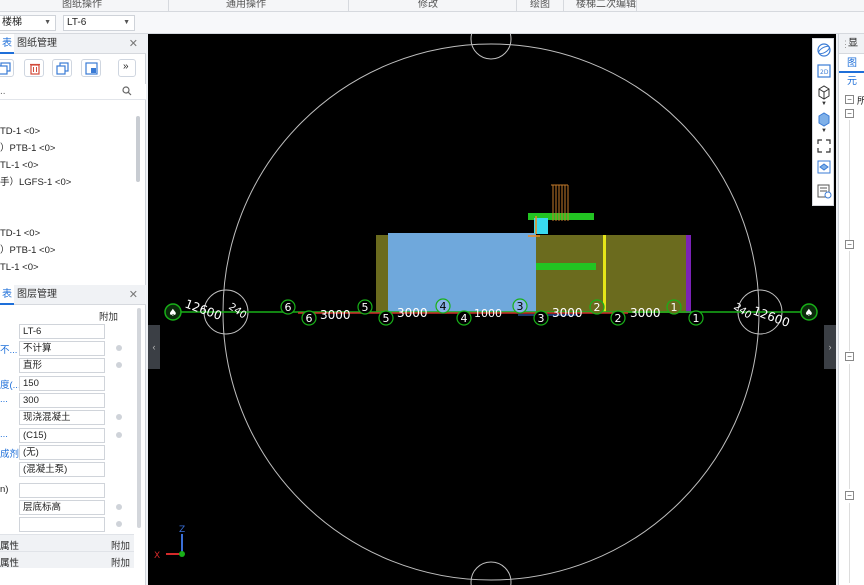 The height and width of the screenshot is (585, 864). What do you see at coordinates (62, 417) in the screenshot?
I see `property-value-input: 现浇混凝土` at bounding box center [62, 417].